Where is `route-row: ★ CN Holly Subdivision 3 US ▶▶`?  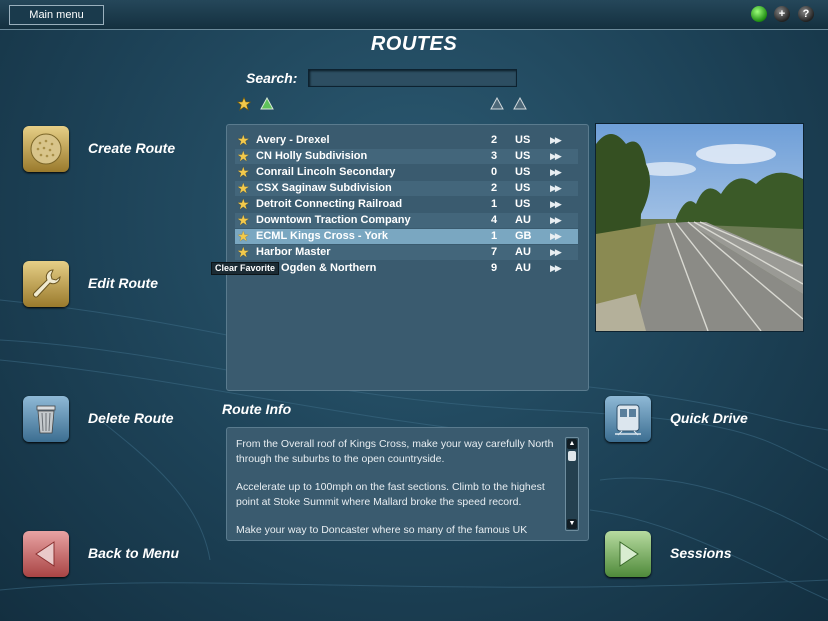
route-row: ★ CN Holly Subdivision 3 US ▶▶ is located at coordinates (406, 156).